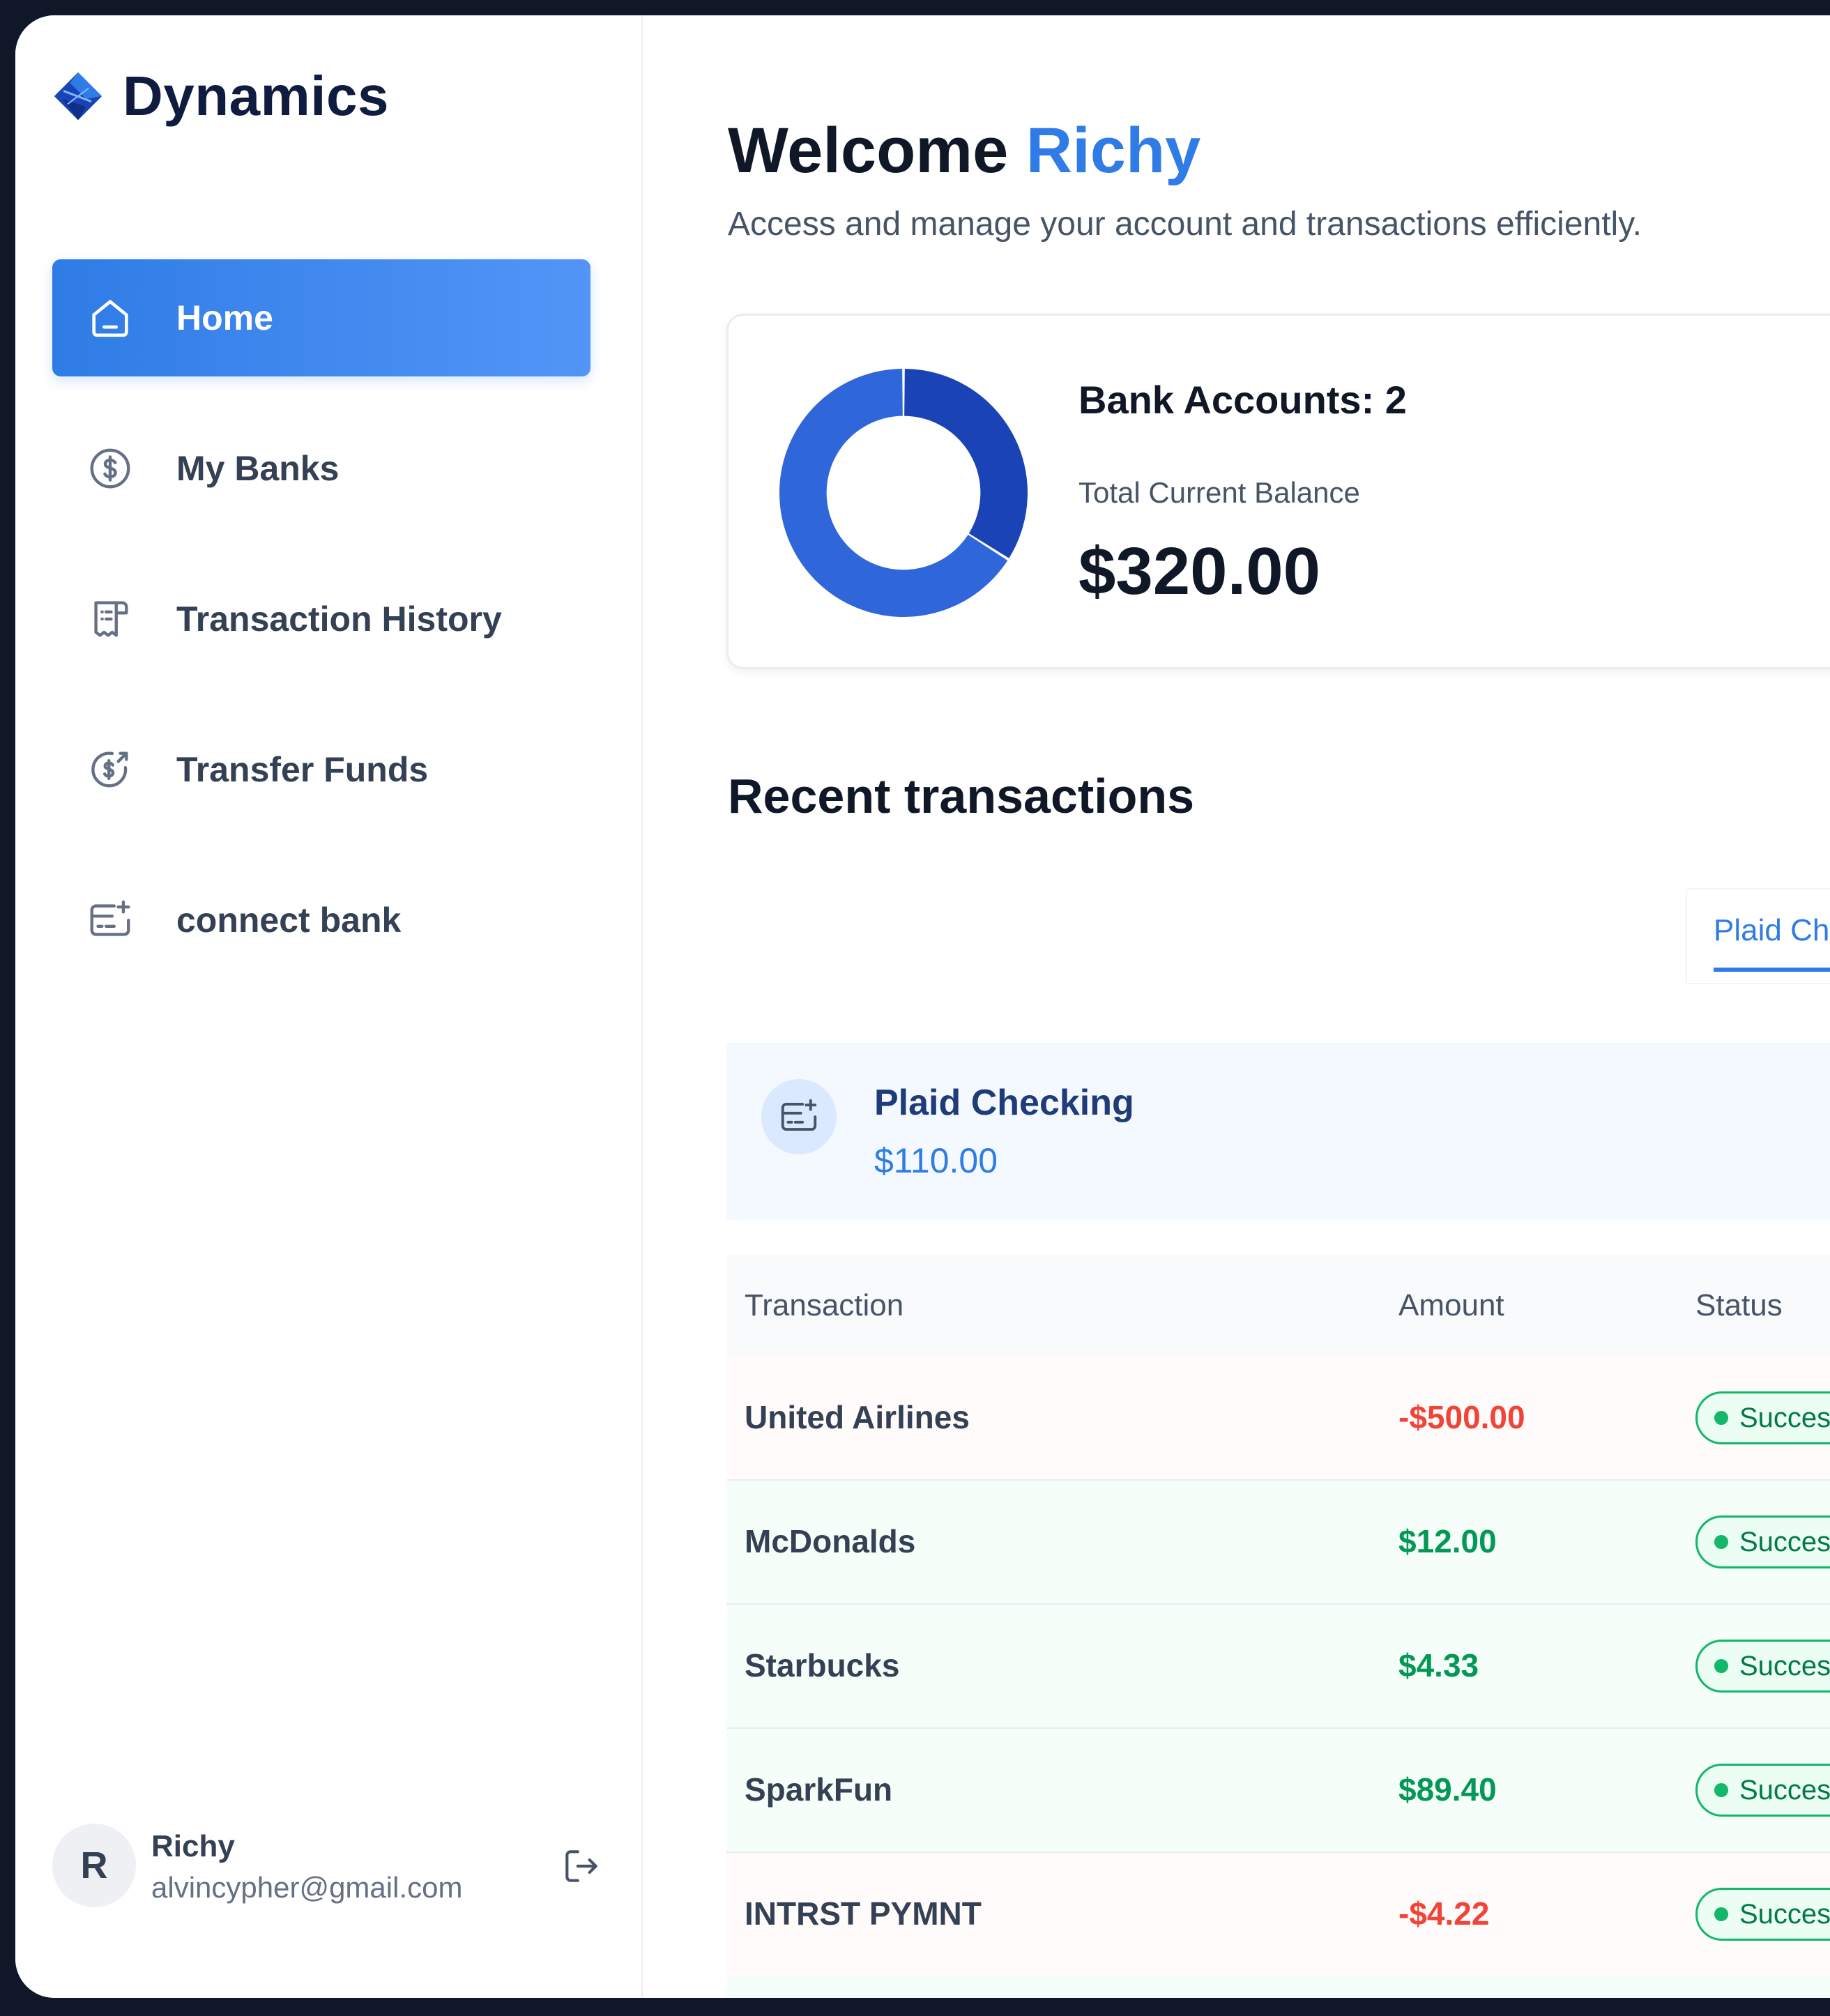  I want to click on balance-label: Total Current Balance, so click(1219, 492).